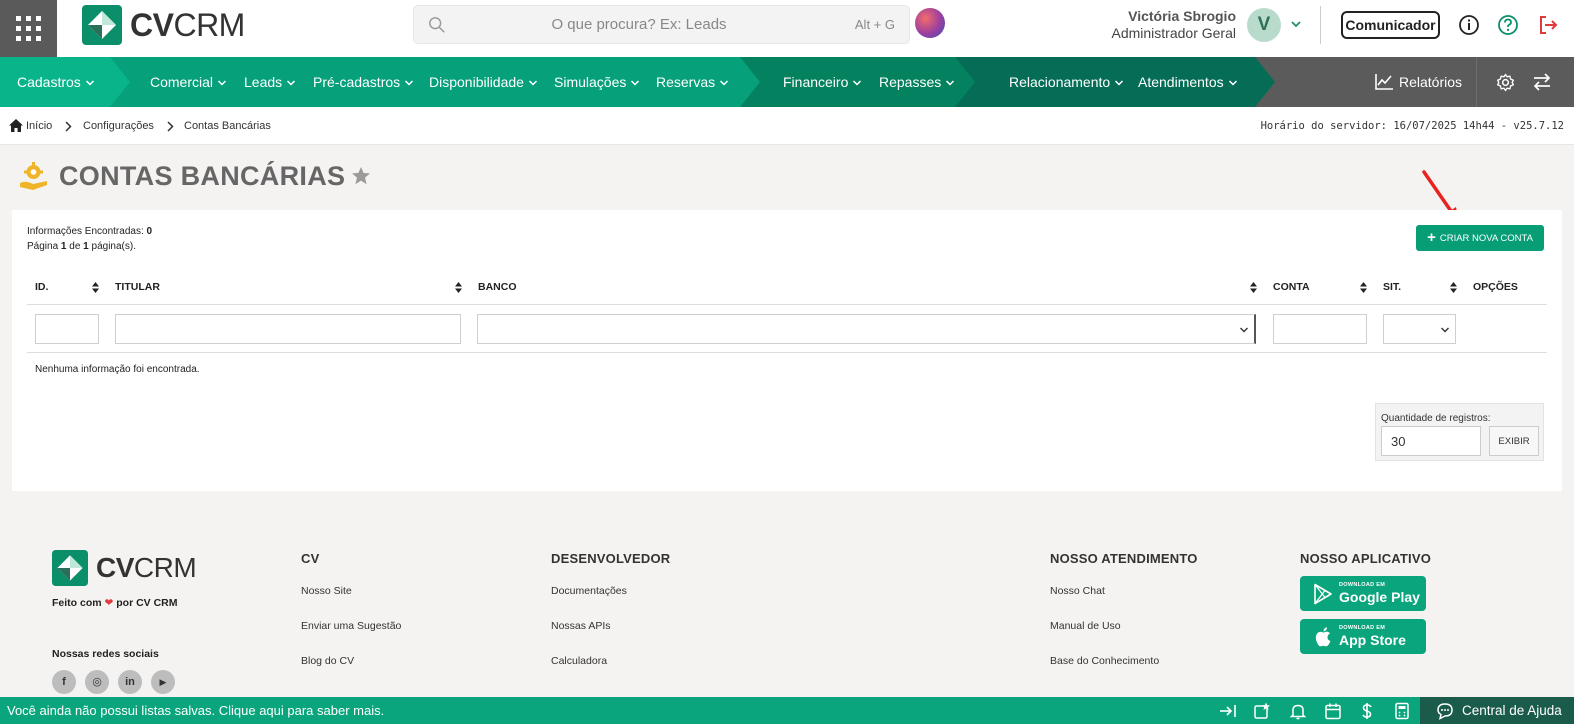 This screenshot has height=724, width=1574. I want to click on linkedin-icon: in, so click(130, 682).